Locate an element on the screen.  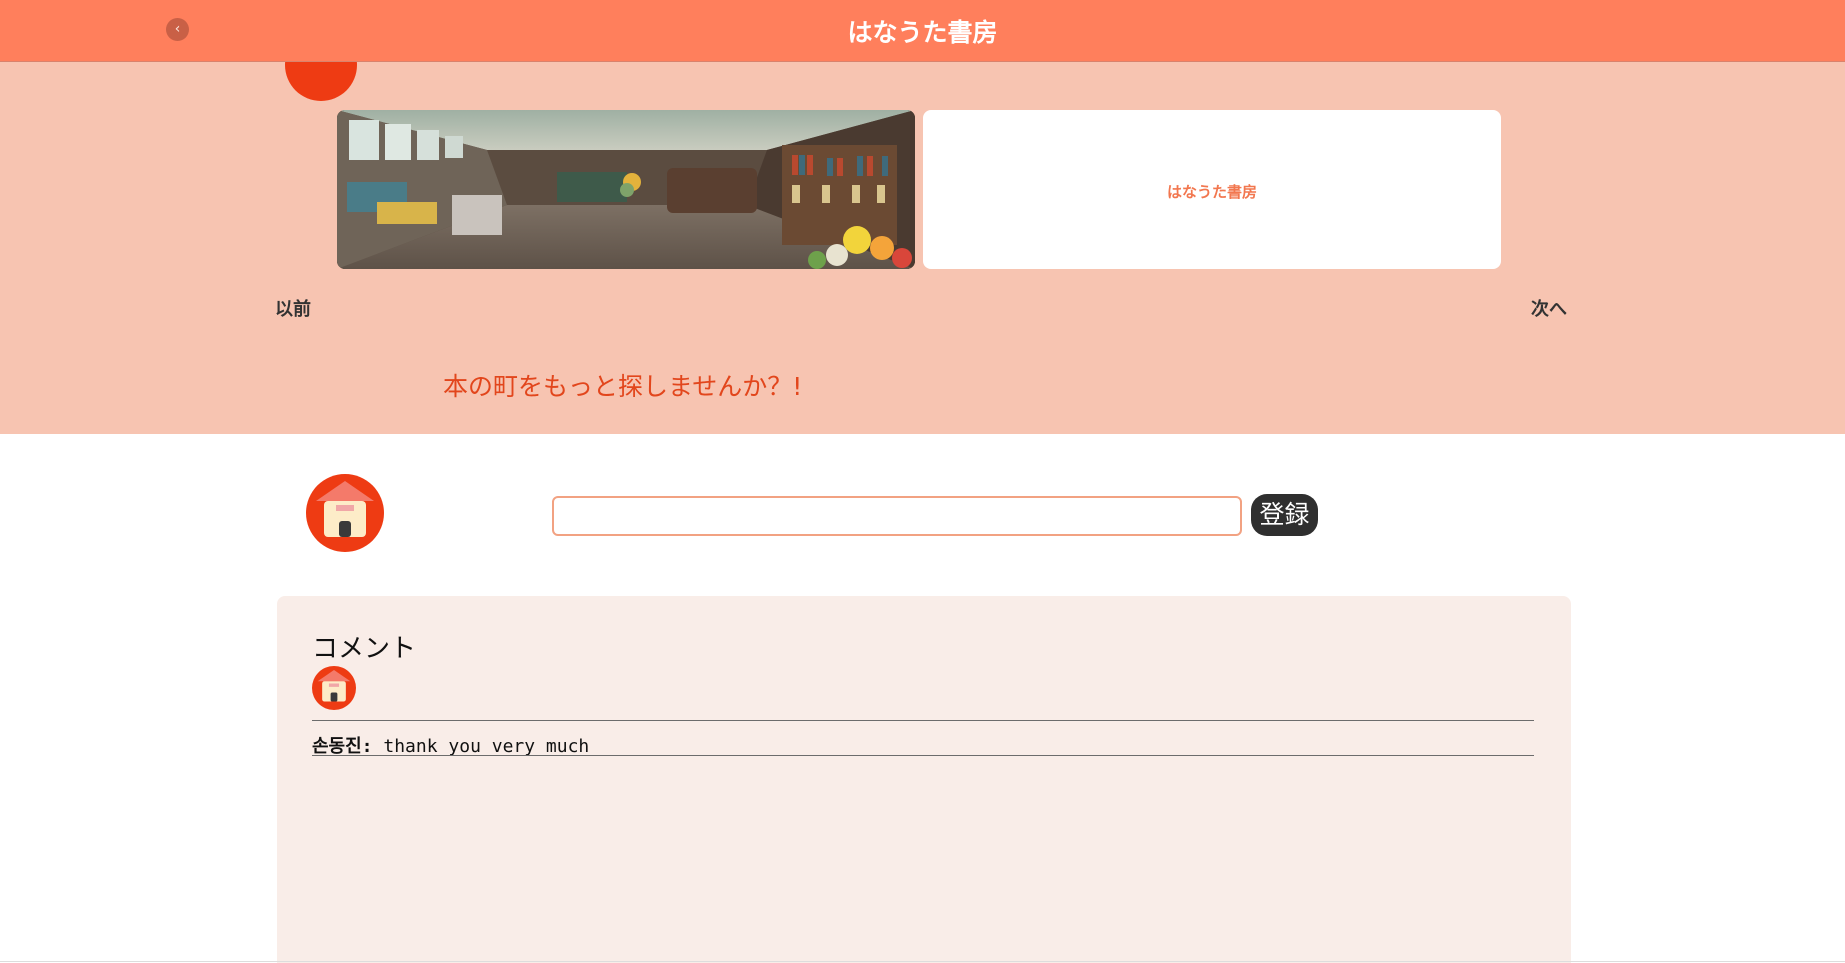
app-header: ‹ はなうた書房 is located at coordinates (922, 31).